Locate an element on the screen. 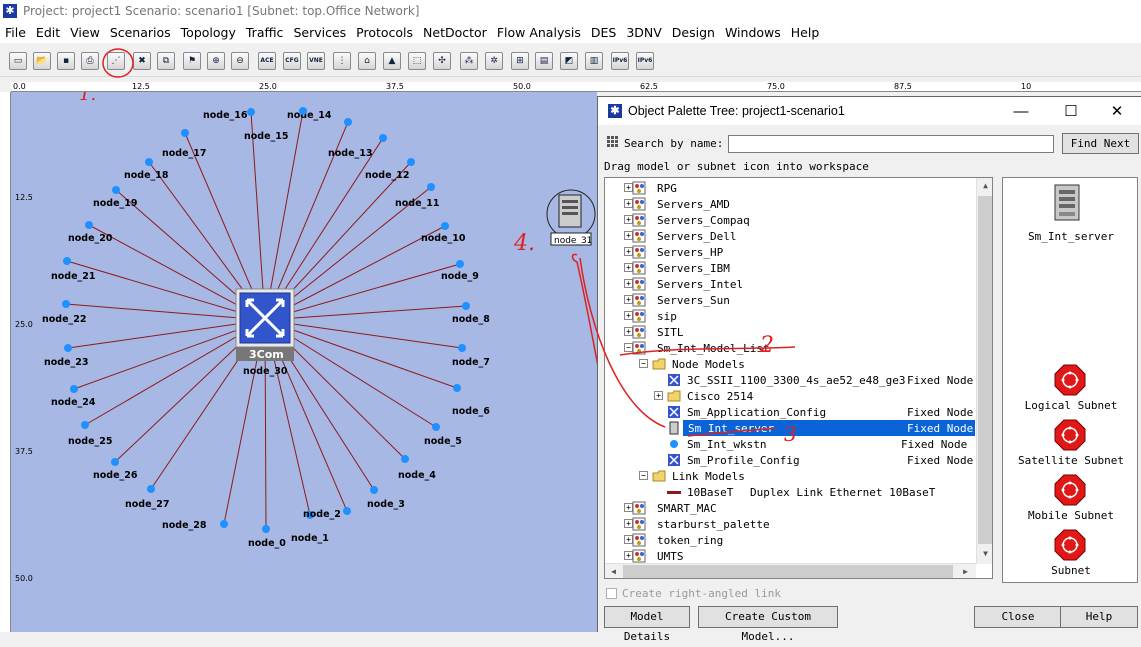 The width and height of the screenshot is (1141, 647). new-icon: ▭ is located at coordinates (18, 61).